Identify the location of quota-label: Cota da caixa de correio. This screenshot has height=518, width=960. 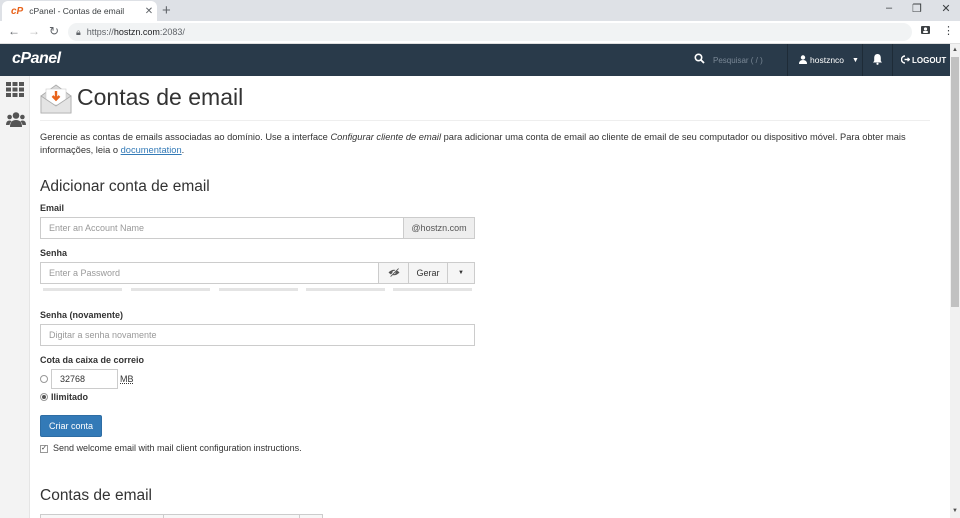
(92, 360).